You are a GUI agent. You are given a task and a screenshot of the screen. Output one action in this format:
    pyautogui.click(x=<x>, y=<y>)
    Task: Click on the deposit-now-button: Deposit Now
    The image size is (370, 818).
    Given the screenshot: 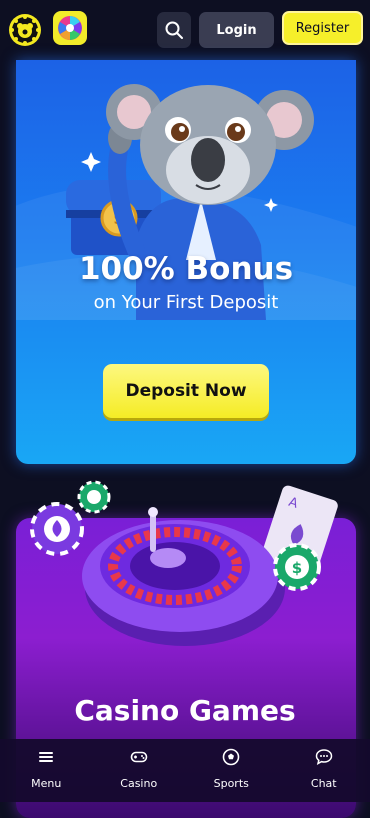 What is the action you would take?
    pyautogui.click(x=186, y=391)
    